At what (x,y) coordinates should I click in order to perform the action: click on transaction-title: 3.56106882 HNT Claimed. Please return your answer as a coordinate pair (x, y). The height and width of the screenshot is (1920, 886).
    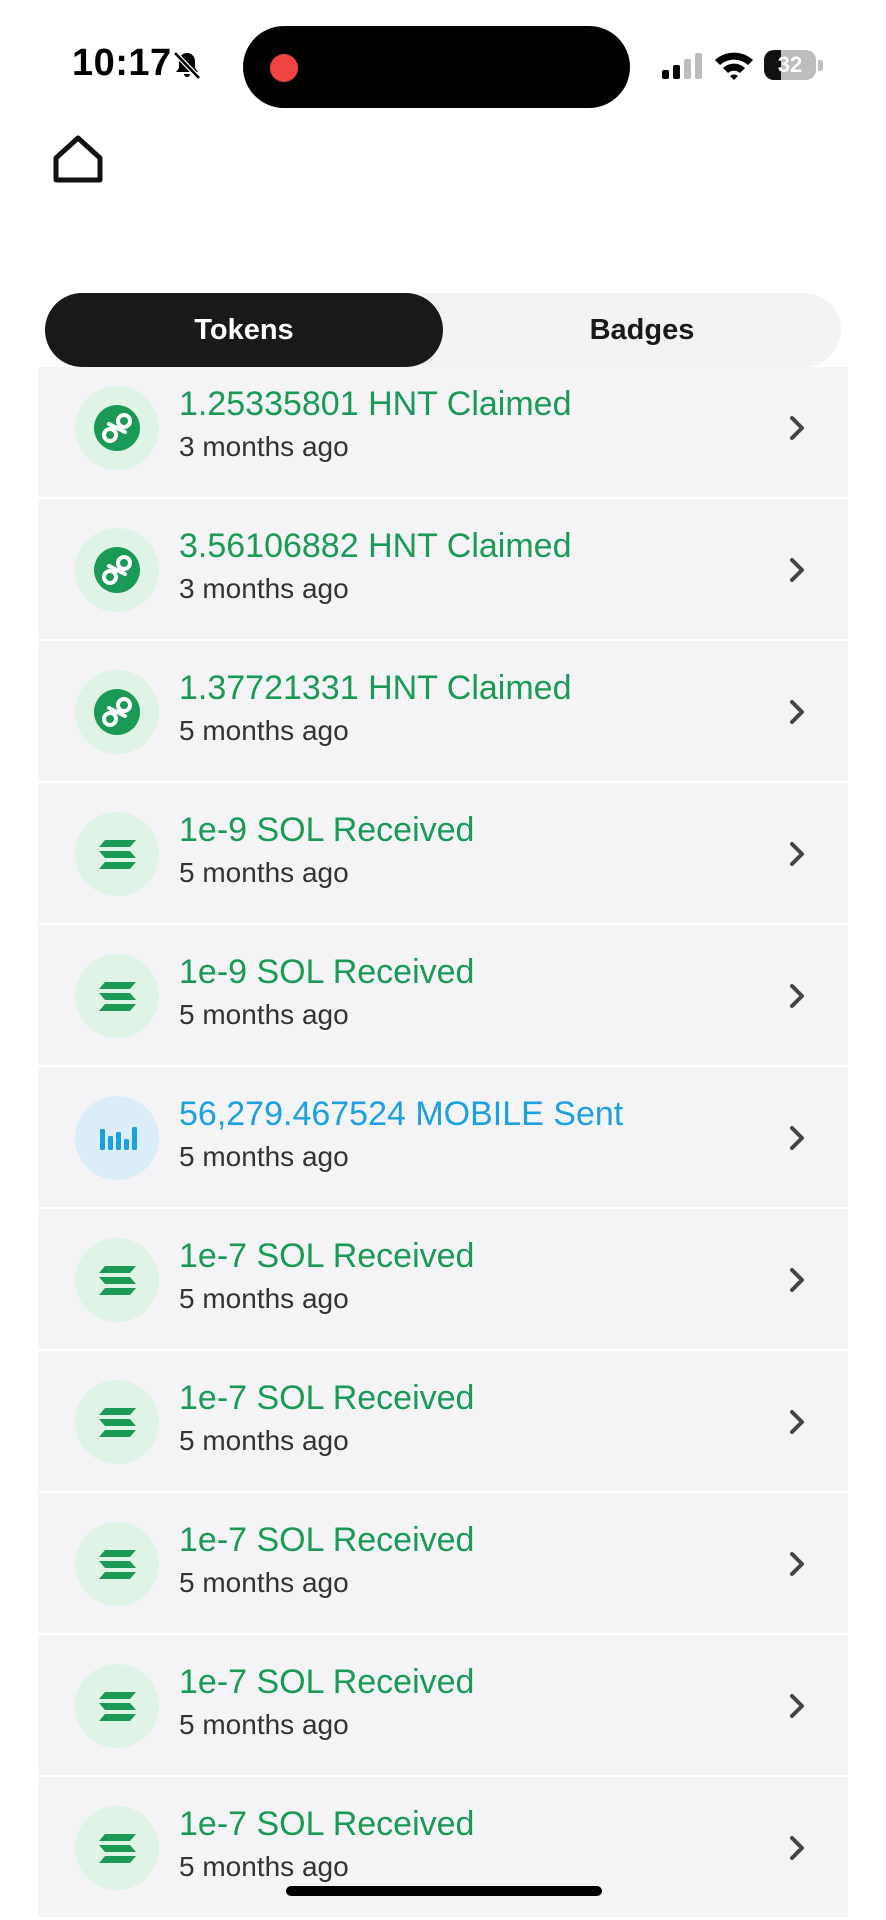
    Looking at the image, I should click on (375, 546).